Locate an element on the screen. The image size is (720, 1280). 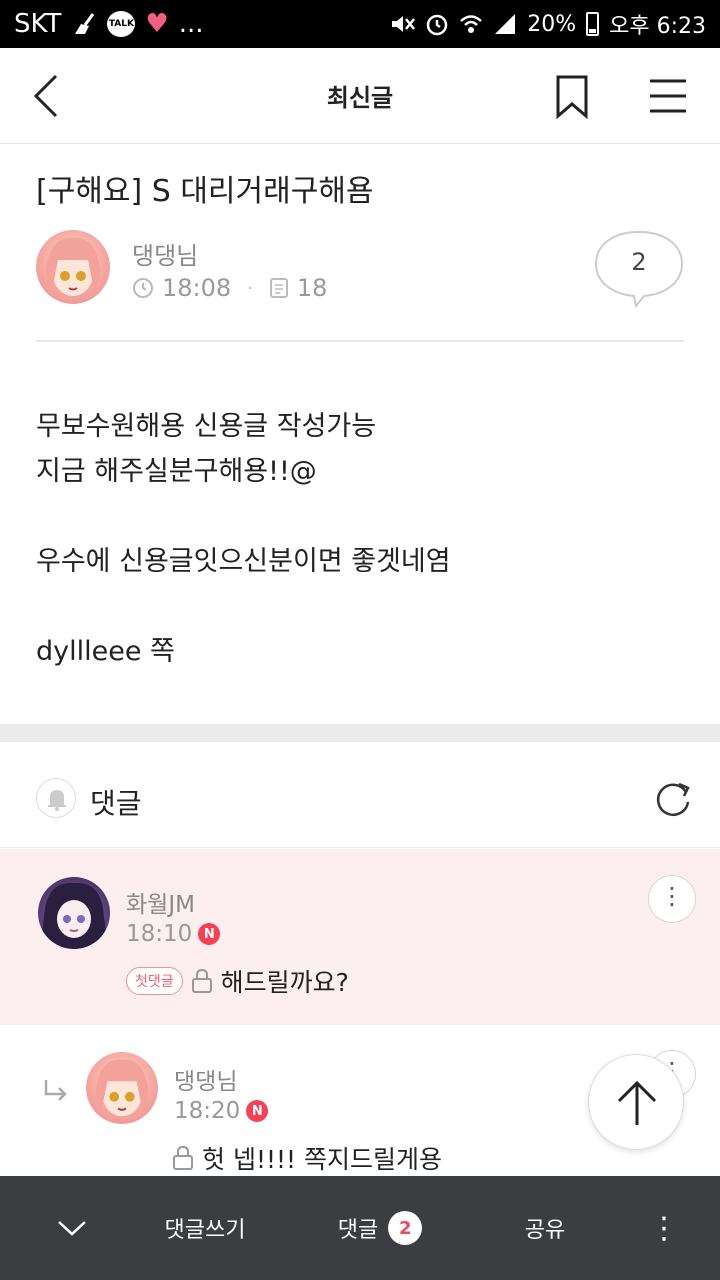
views-icon is located at coordinates (278, 288).